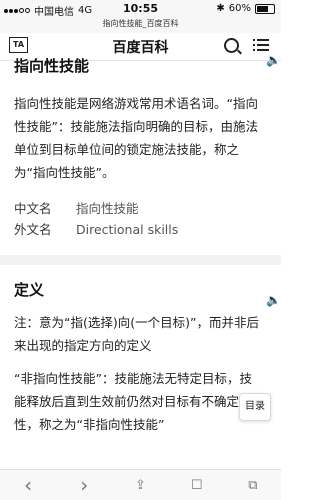 The image size is (320, 500). I want to click on back-icon: ‹, so click(28, 485).